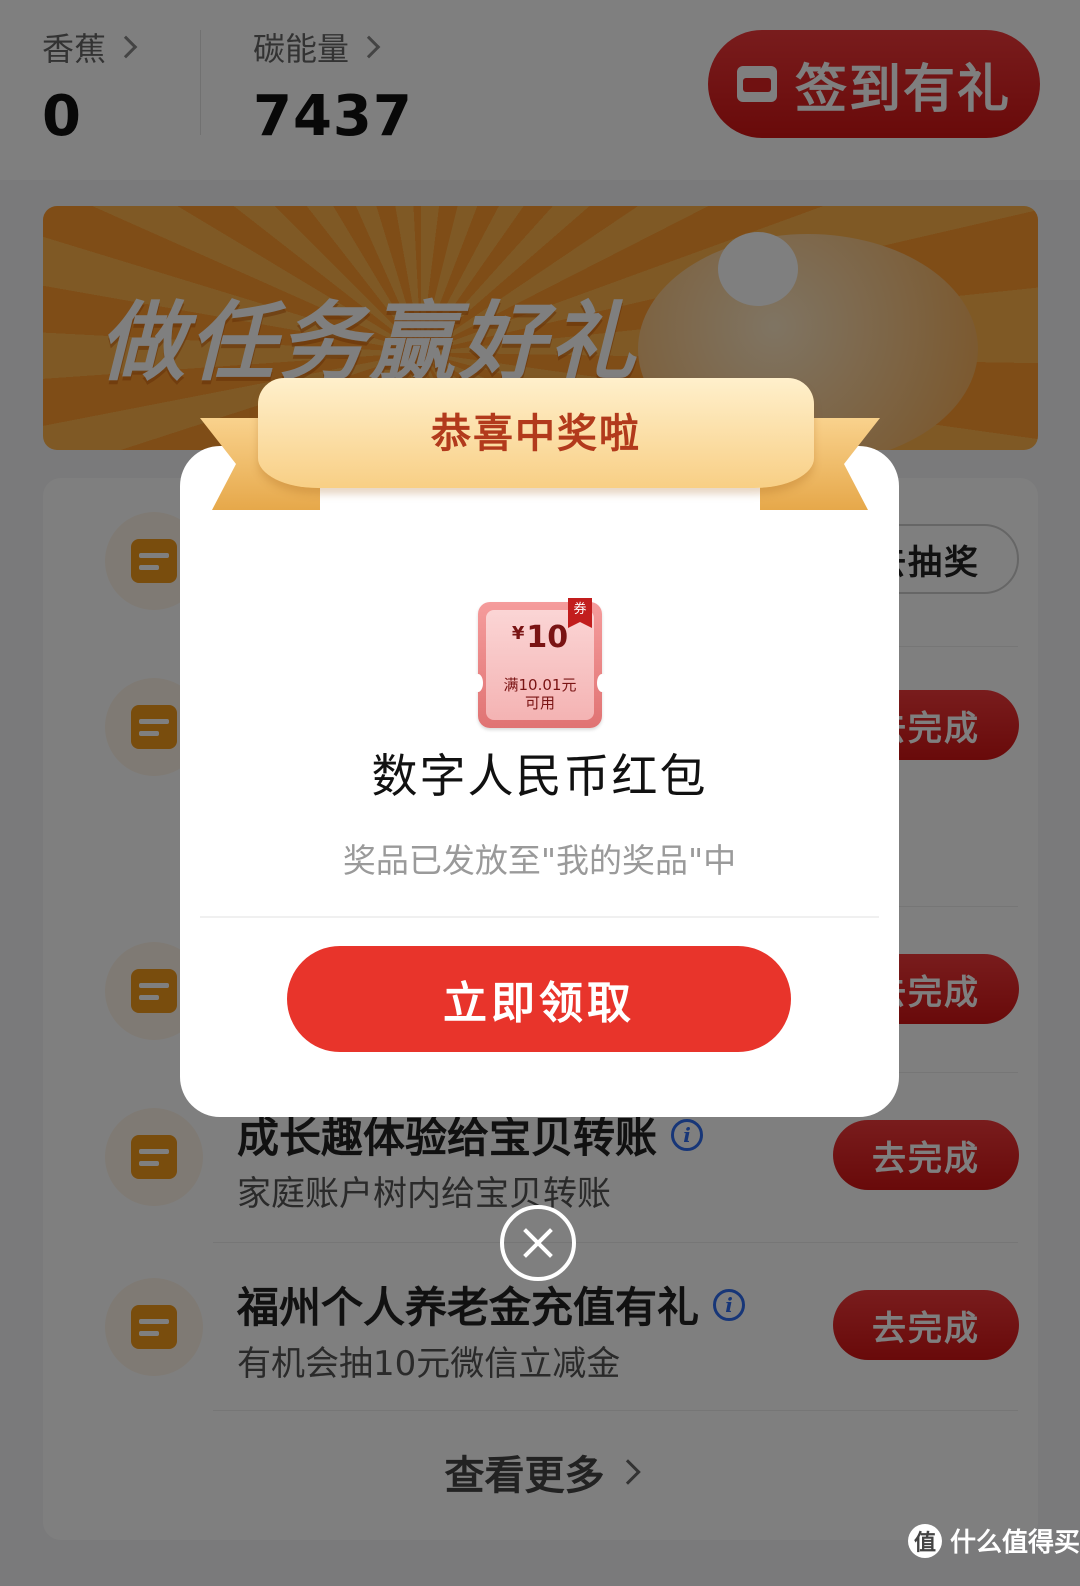  What do you see at coordinates (540, 663) in the screenshot?
I see `coupon-image: 券 ¥10 满10.01元 可用` at bounding box center [540, 663].